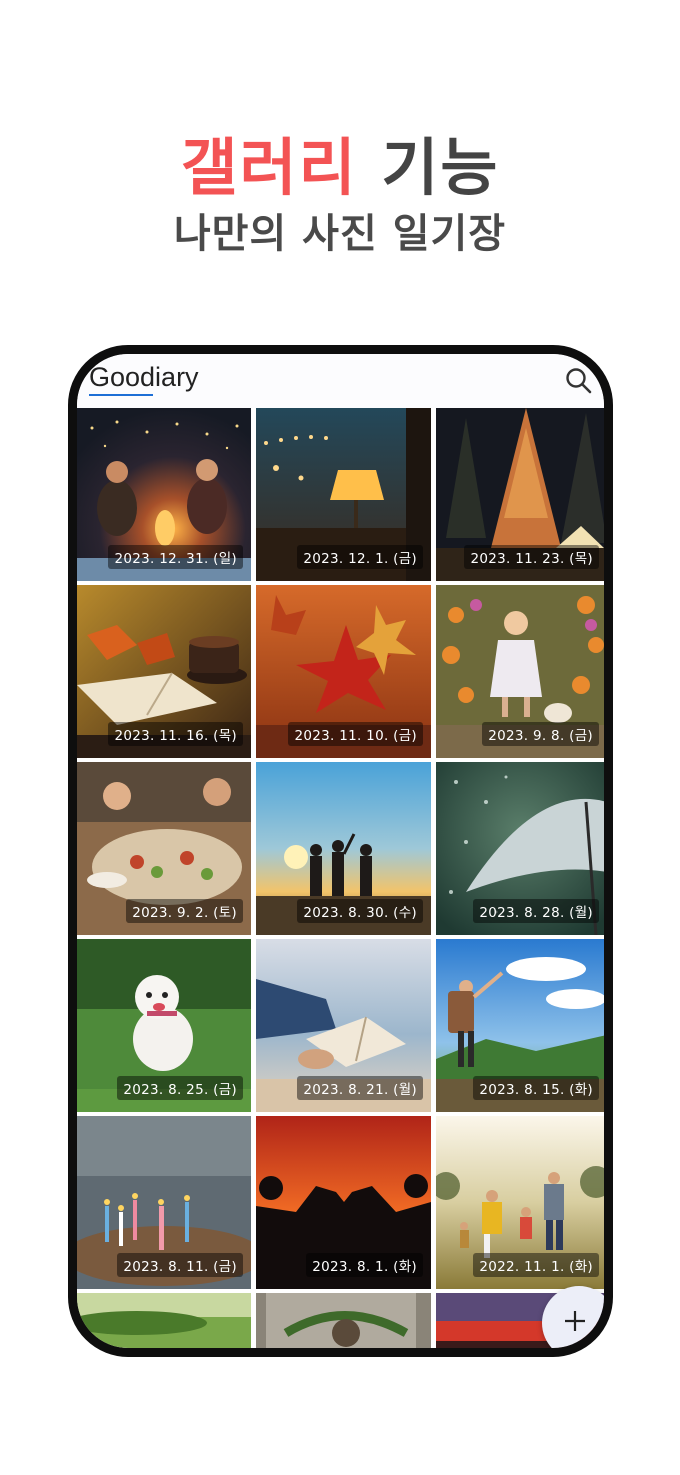 The image size is (680, 1475). What do you see at coordinates (520, 1025) in the screenshot?
I see `gallery-item-hiker: 2023. 8. 15. (화)` at bounding box center [520, 1025].